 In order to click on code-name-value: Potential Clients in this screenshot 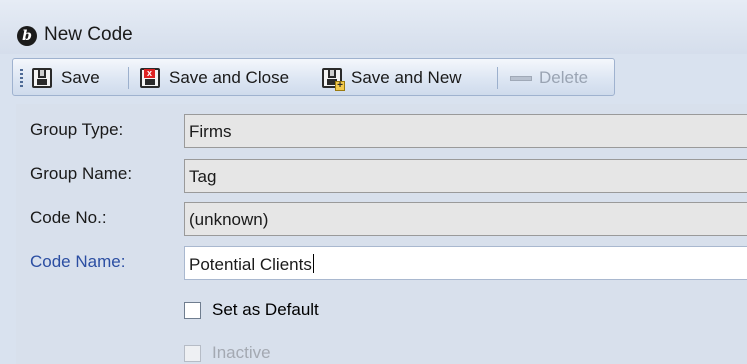, I will do `click(250, 264)`.